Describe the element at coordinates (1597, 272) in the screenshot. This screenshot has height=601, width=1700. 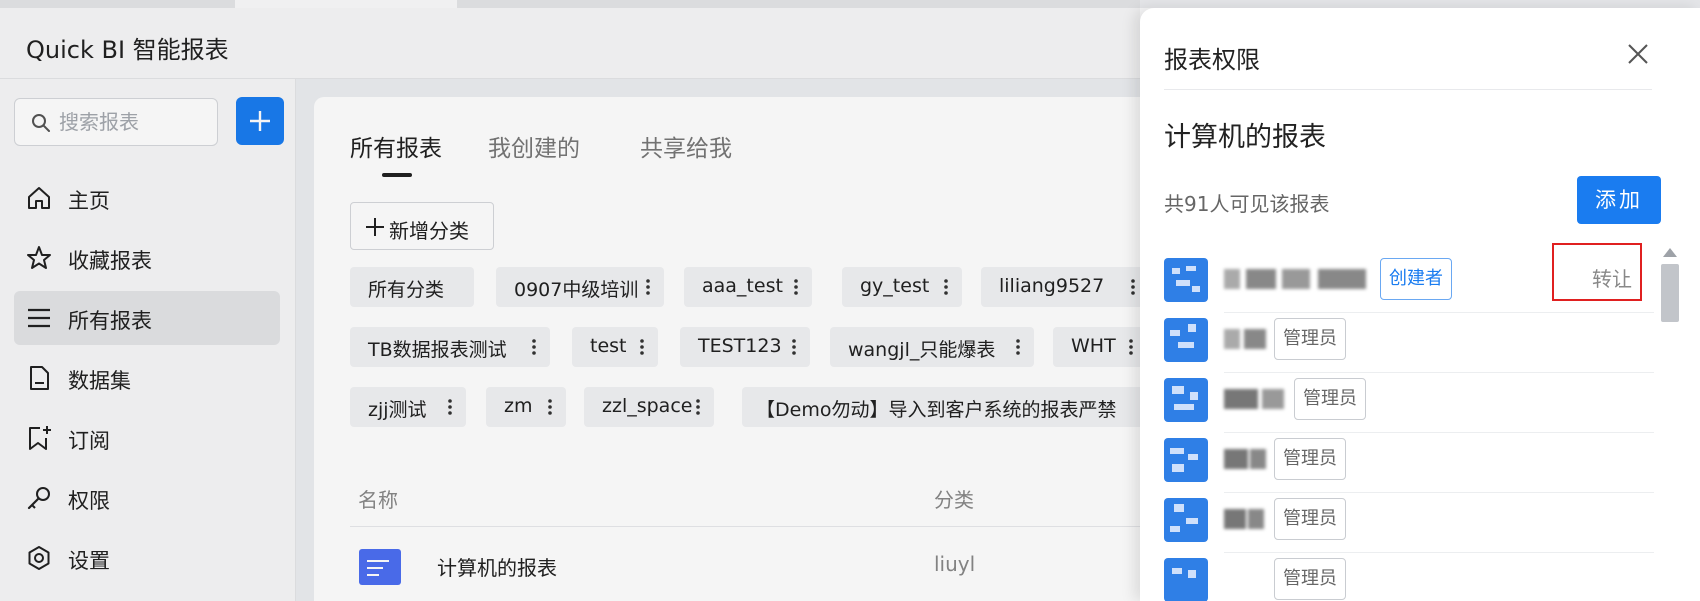
I see `transfer-ownership-button: 转让` at that location.